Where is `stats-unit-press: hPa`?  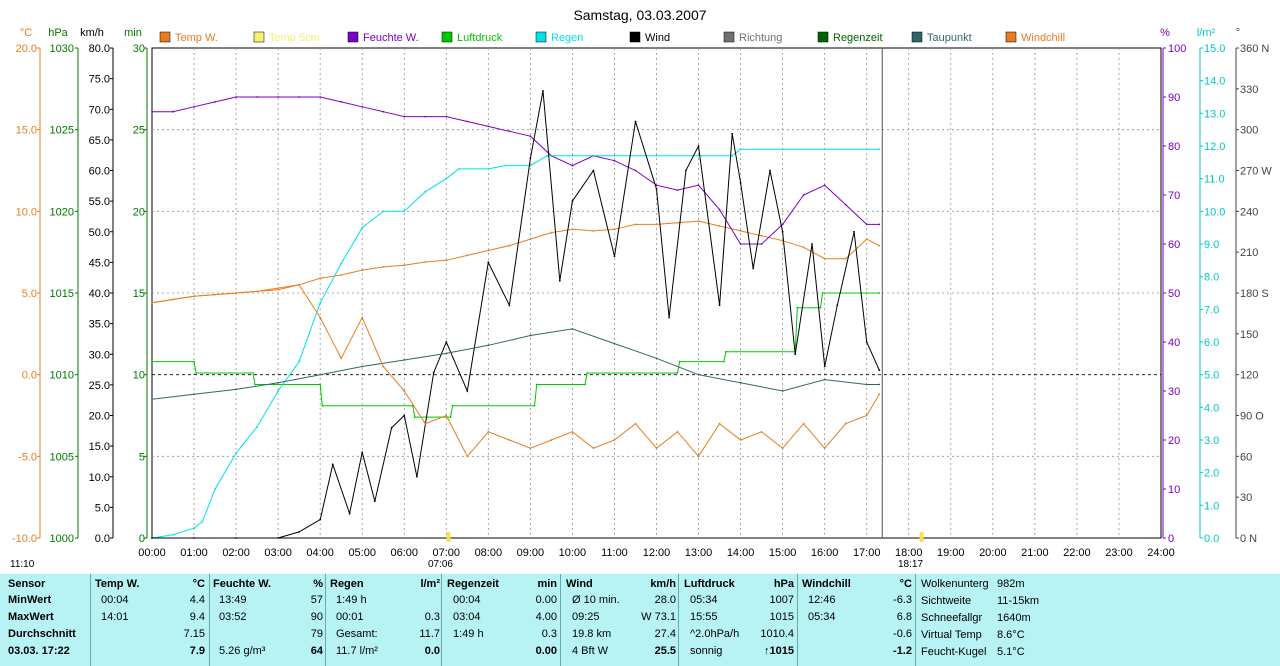
stats-unit-press: hPa is located at coordinates (783, 584).